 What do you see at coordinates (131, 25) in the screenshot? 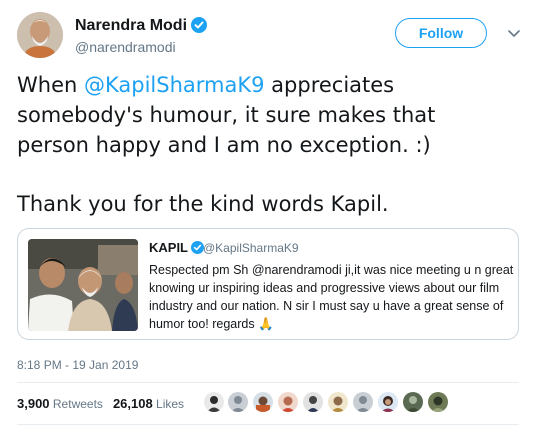
I see `author-name-text: Narendra Modi` at bounding box center [131, 25].